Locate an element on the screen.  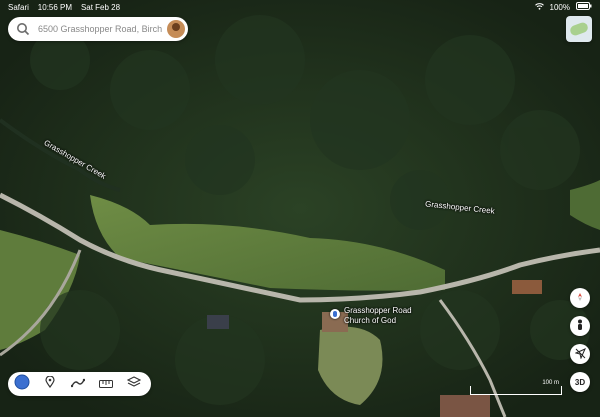
layers-icon is located at coordinates (134, 384).